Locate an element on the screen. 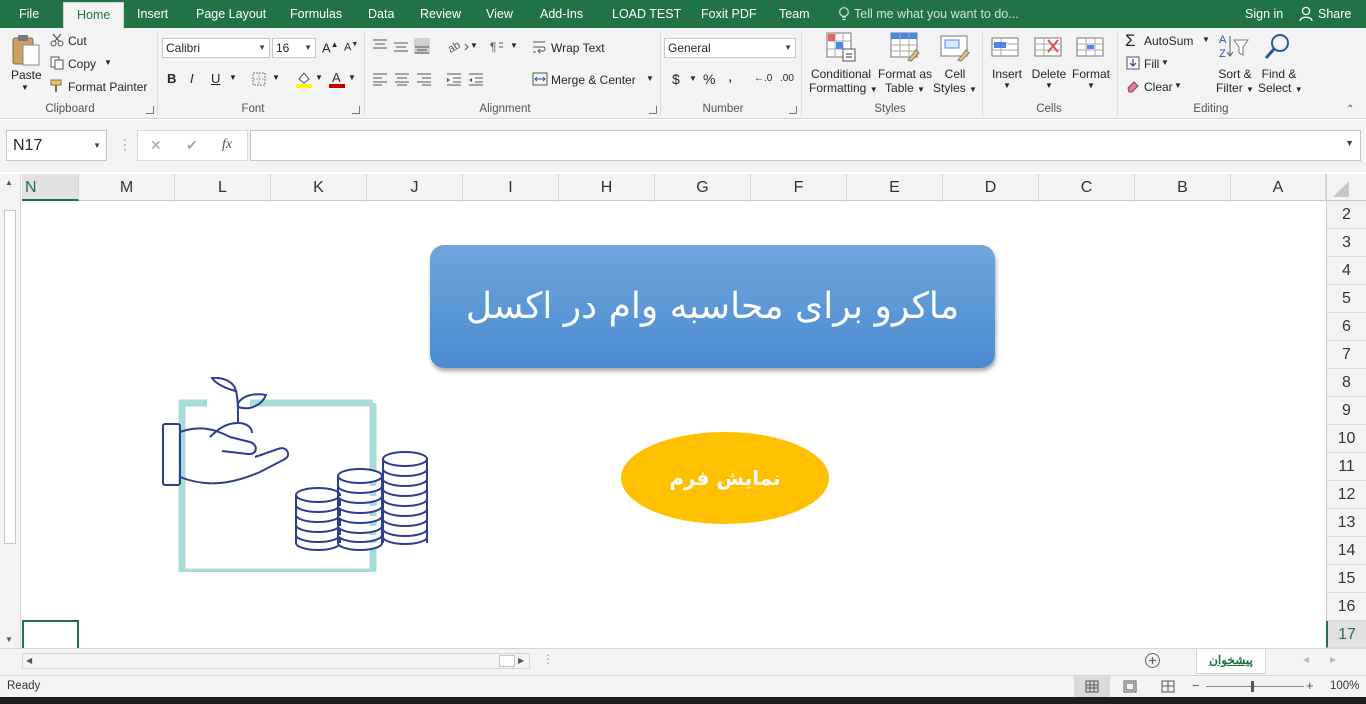 The height and width of the screenshot is (704, 1366). column-header-c: C is located at coordinates (1087, 187).